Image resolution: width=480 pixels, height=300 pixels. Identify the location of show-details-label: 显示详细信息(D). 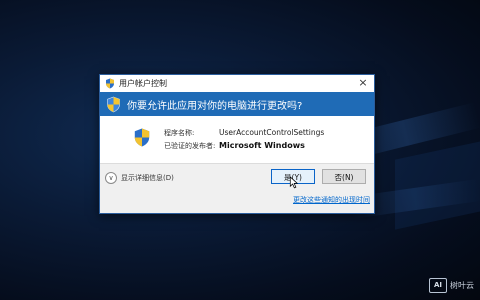
(147, 178).